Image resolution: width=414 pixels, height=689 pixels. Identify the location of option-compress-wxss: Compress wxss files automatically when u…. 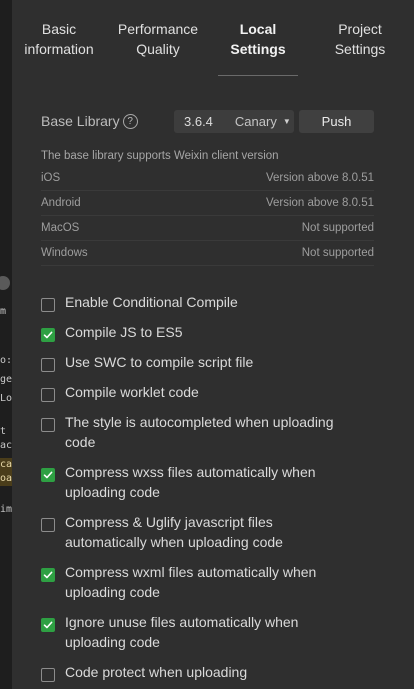
(201, 482).